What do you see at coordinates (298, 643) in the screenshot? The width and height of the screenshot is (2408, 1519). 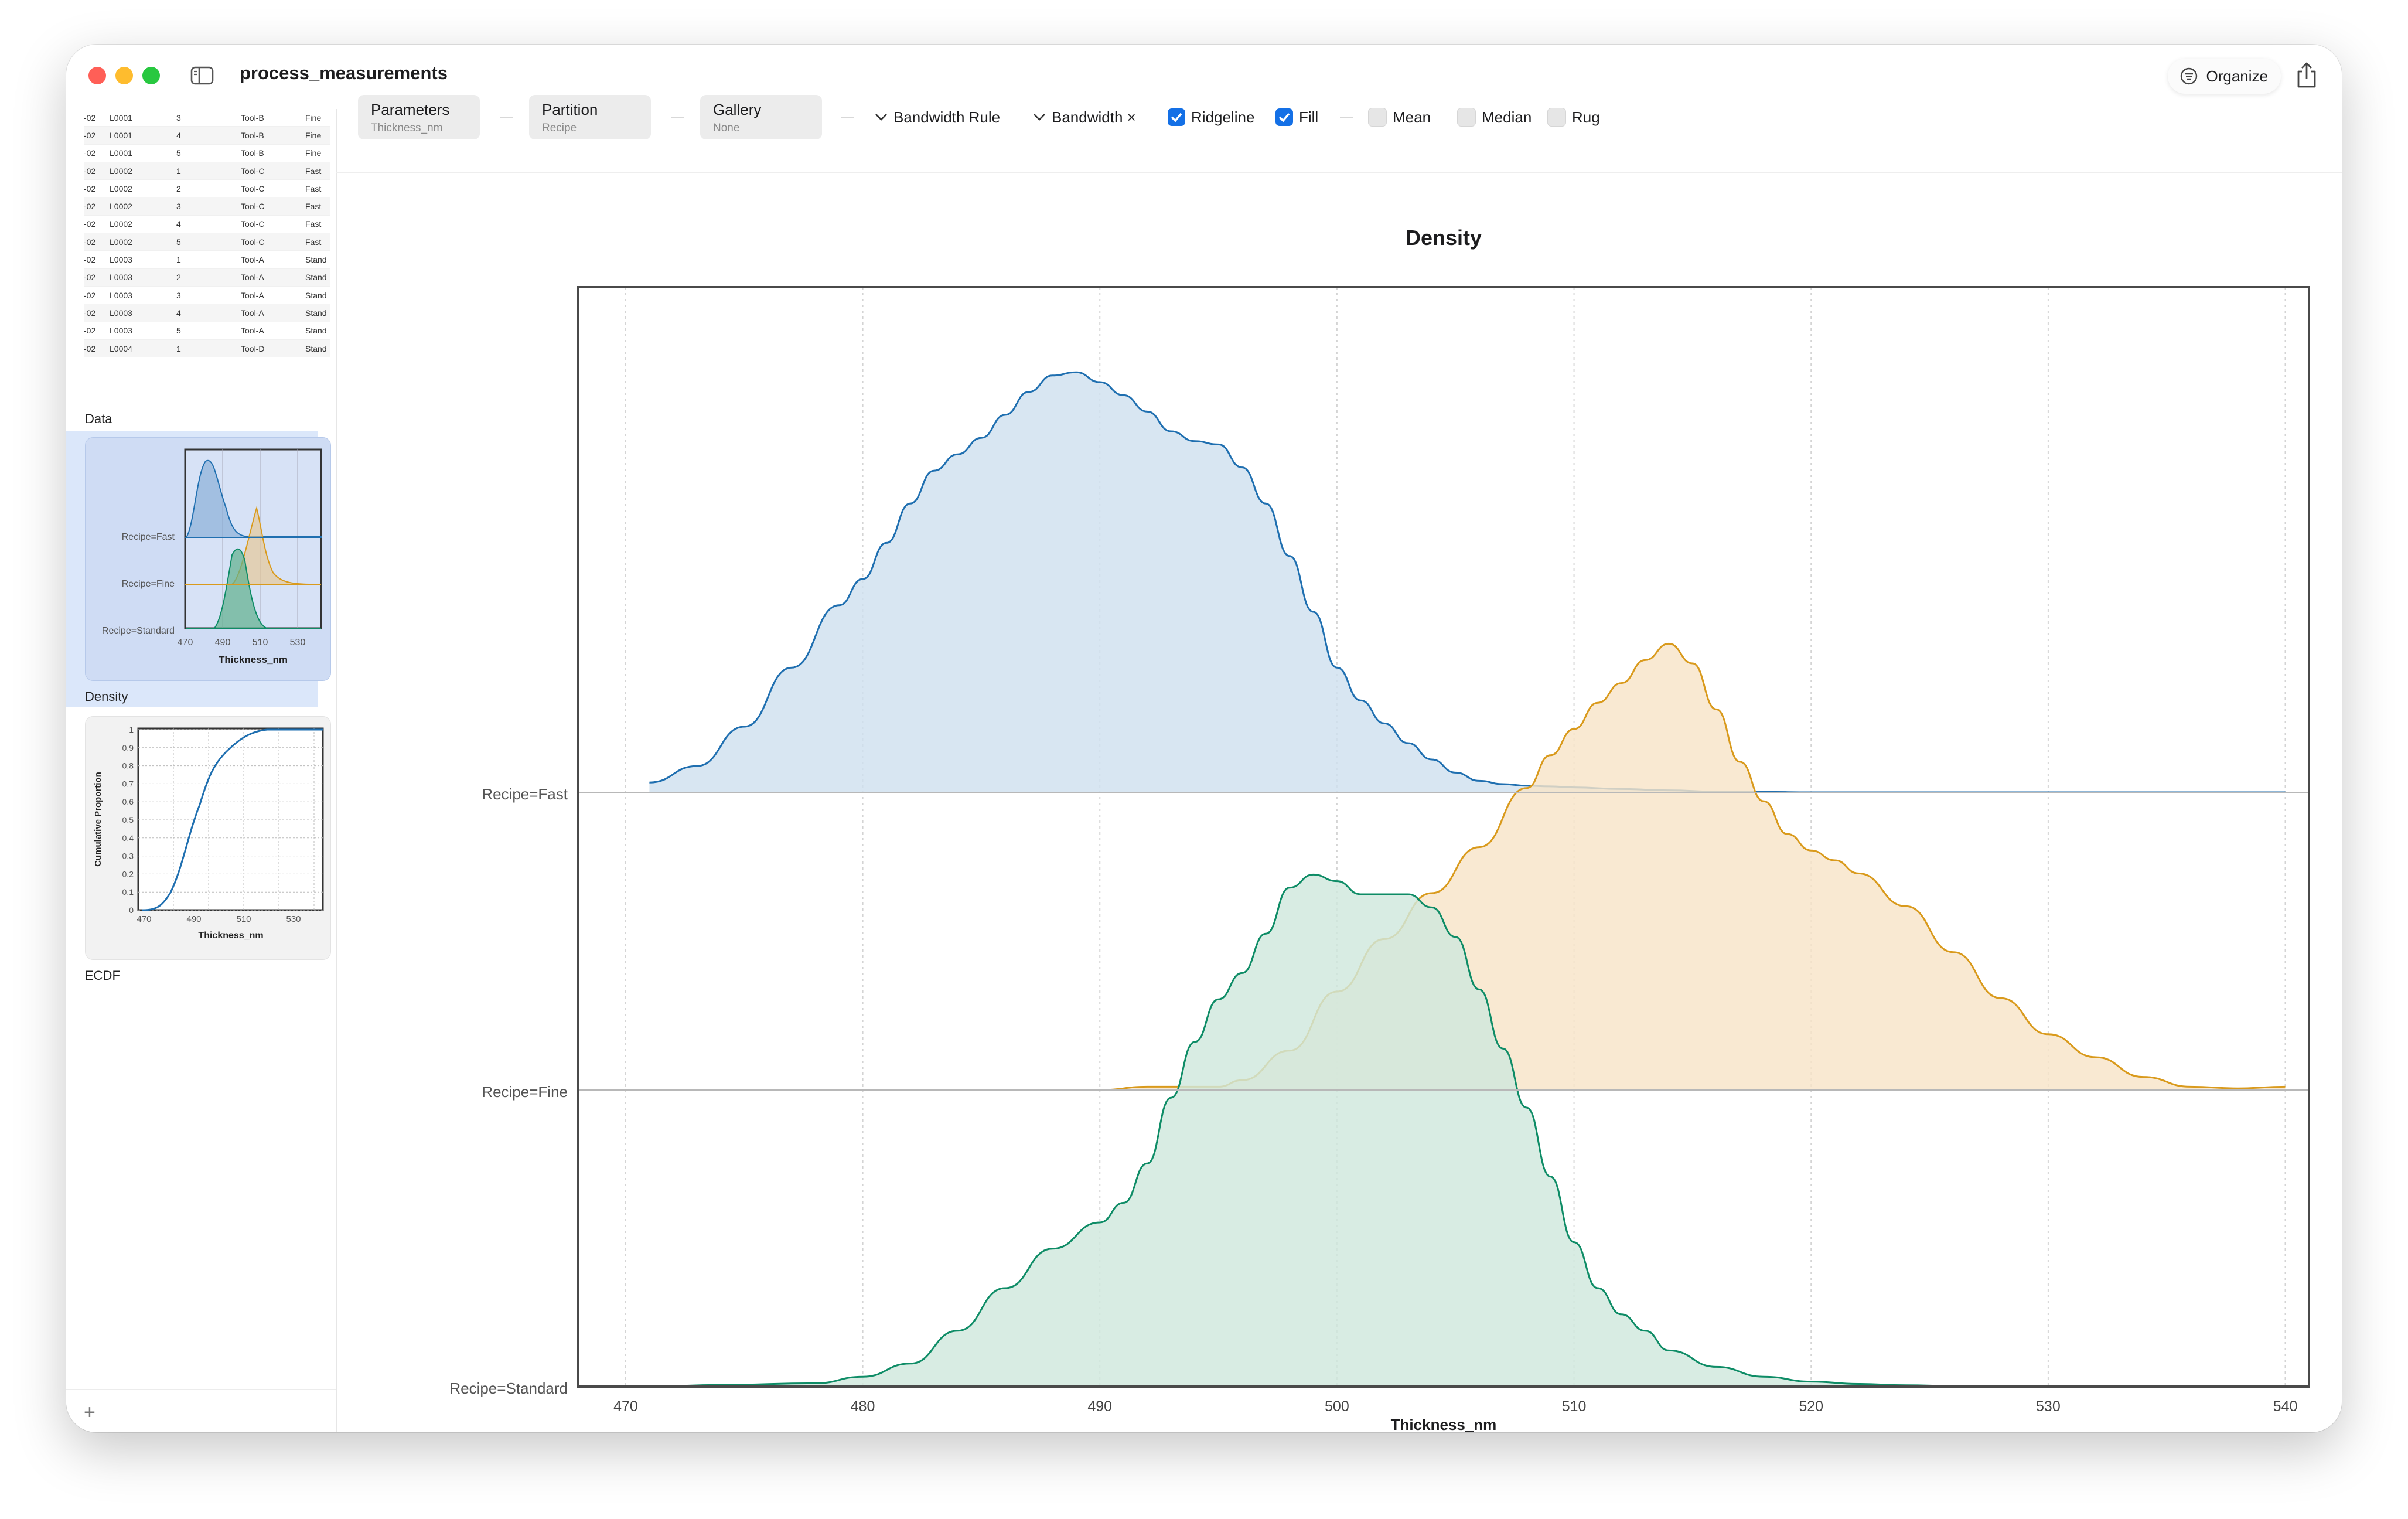 I see `thumb-x-tick: 530` at bounding box center [298, 643].